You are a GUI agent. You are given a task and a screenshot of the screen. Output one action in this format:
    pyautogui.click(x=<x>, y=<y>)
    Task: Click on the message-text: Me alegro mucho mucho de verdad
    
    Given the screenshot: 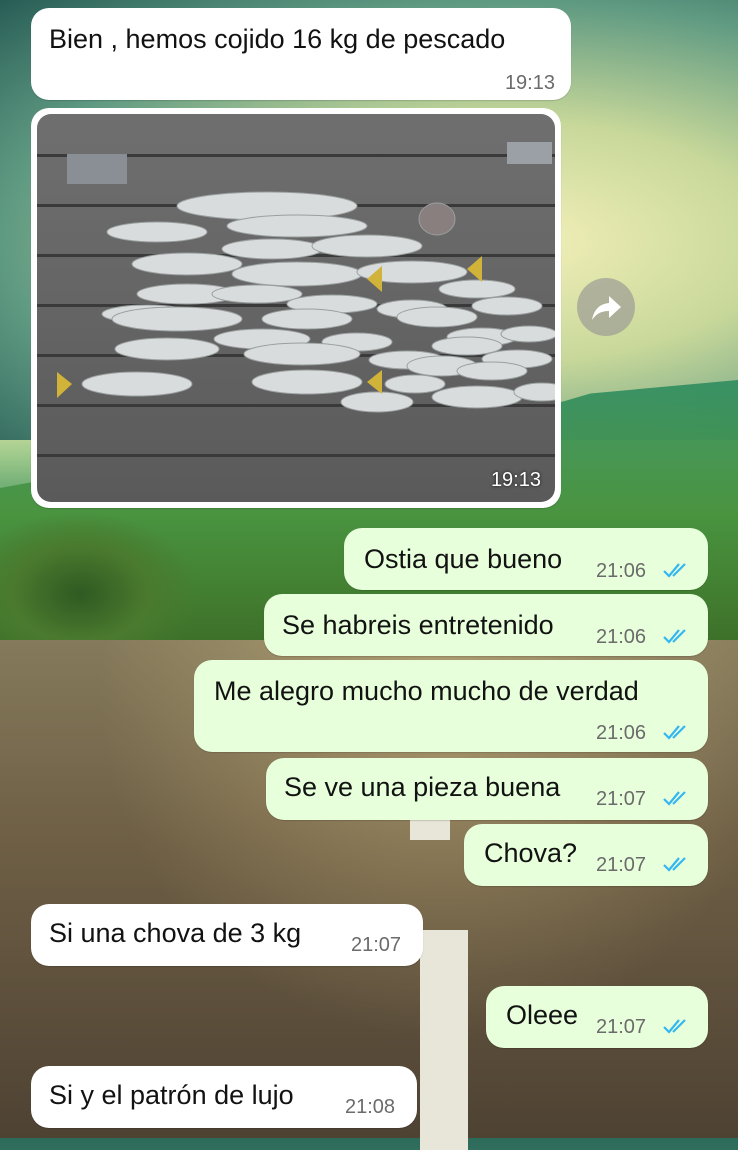 What is the action you would take?
    pyautogui.click(x=426, y=691)
    